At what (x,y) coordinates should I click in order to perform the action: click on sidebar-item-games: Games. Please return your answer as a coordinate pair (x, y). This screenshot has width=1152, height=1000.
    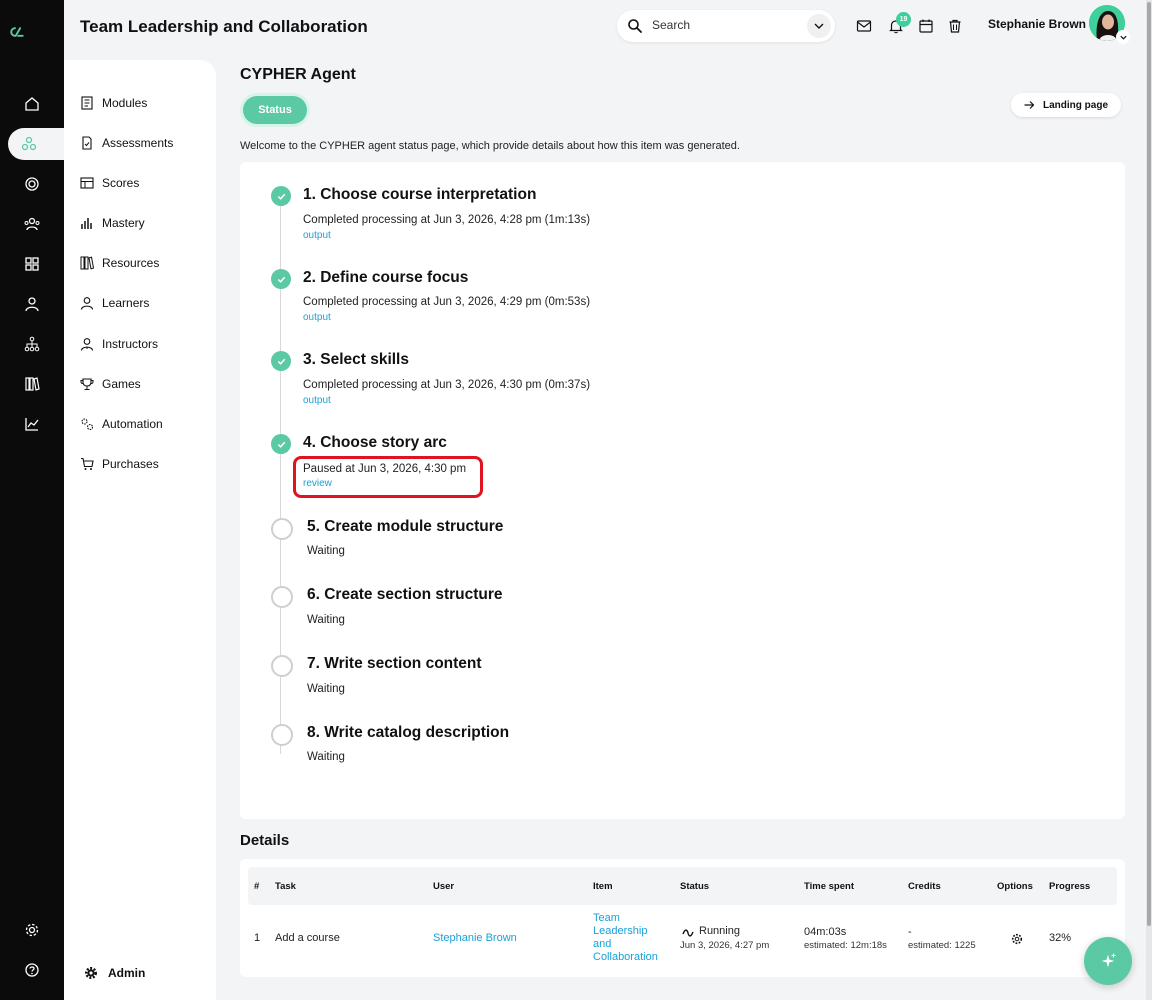
    Looking at the image, I should click on (110, 384).